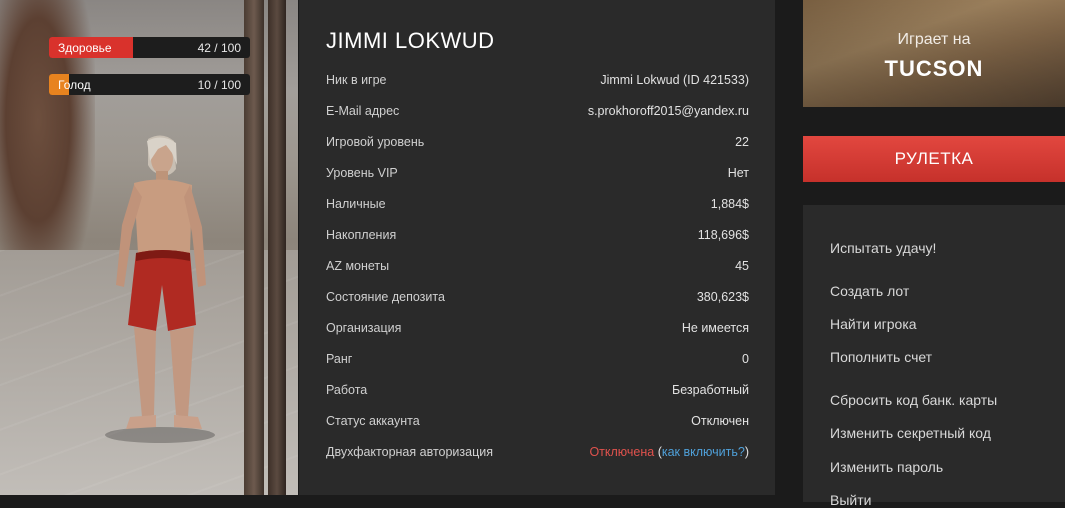 The image size is (1065, 508). What do you see at coordinates (934, 53) in the screenshot?
I see `server-banner: Играет на TUCSON` at bounding box center [934, 53].